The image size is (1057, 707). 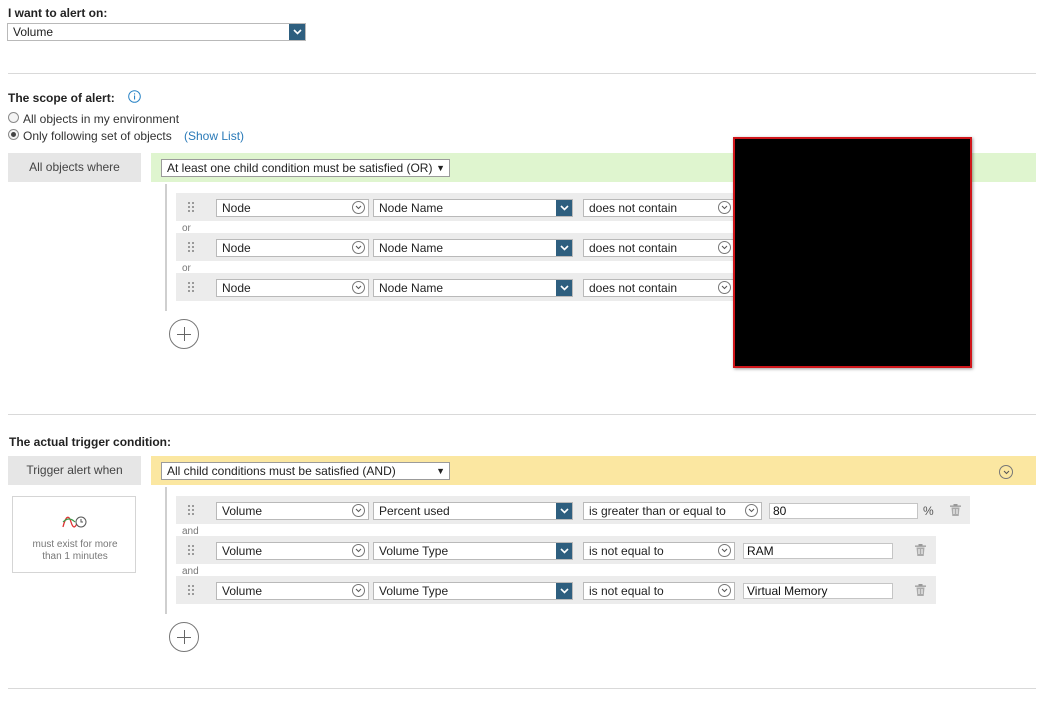 I want to click on threshold-value-input: 80, so click(x=843, y=511).